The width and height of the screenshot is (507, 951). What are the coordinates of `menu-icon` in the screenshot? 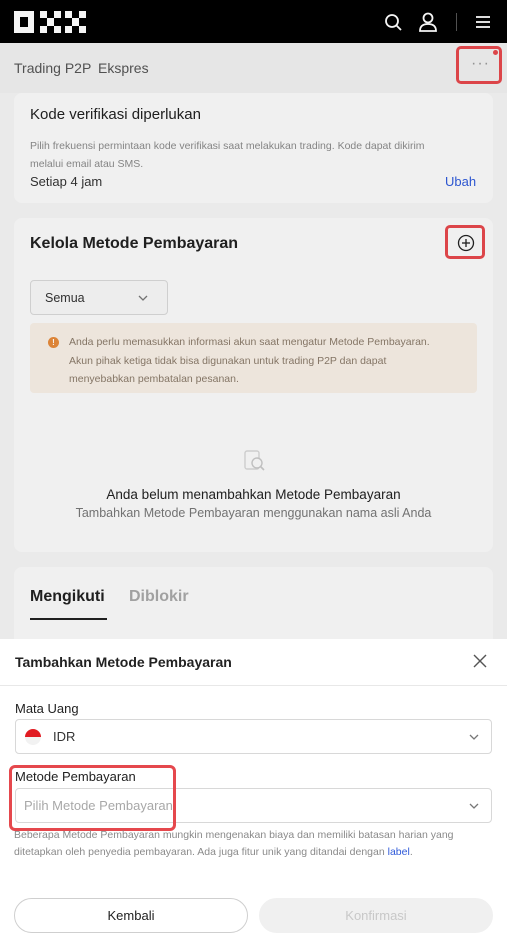 It's located at (483, 22).